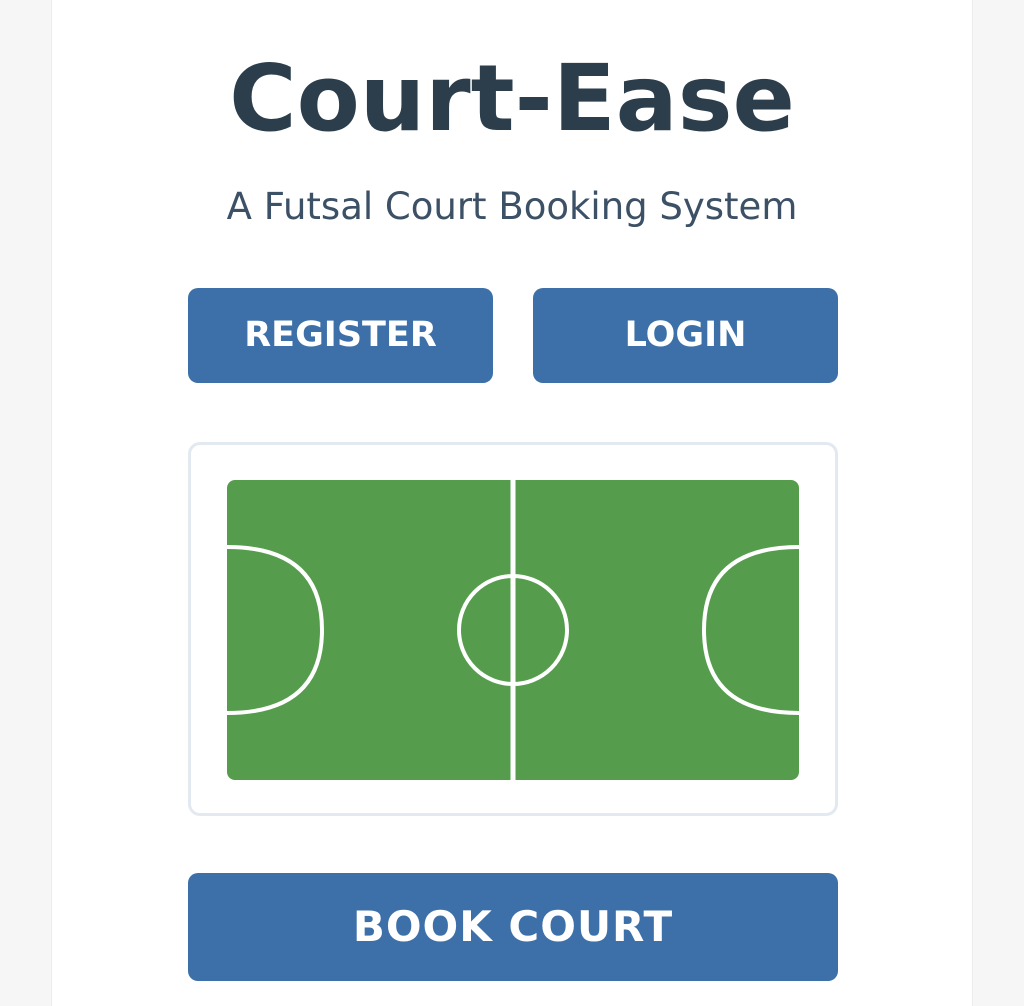  Describe the element at coordinates (513, 927) in the screenshot. I see `book-court-button: BOOK COURT` at that location.